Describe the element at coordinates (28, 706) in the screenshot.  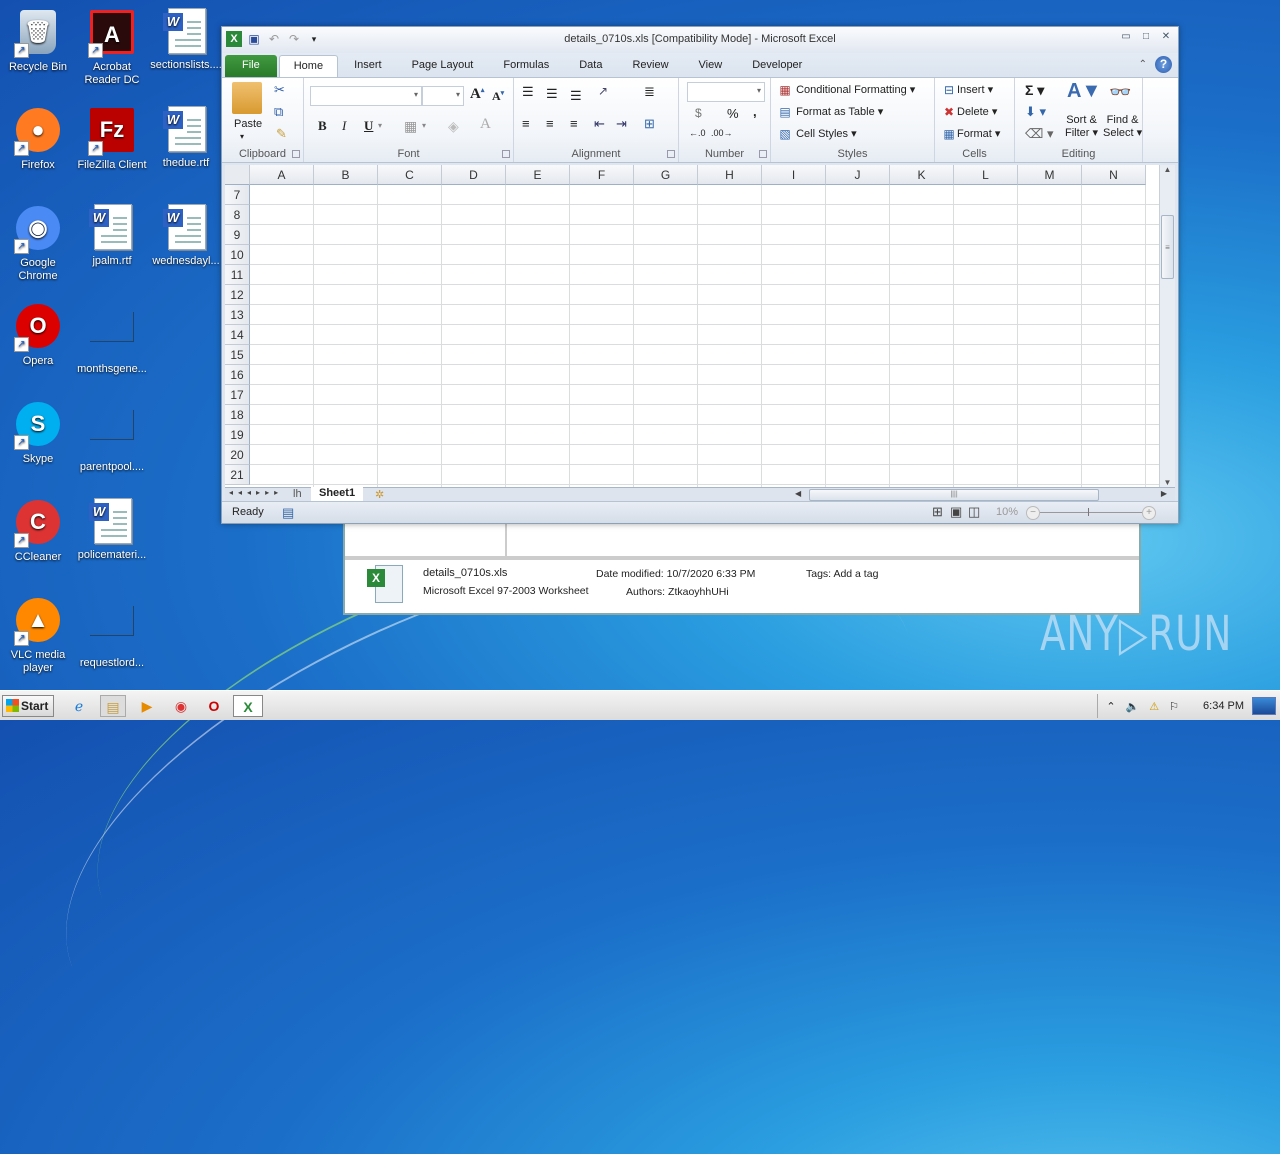
I see `start-button: Start` at that location.